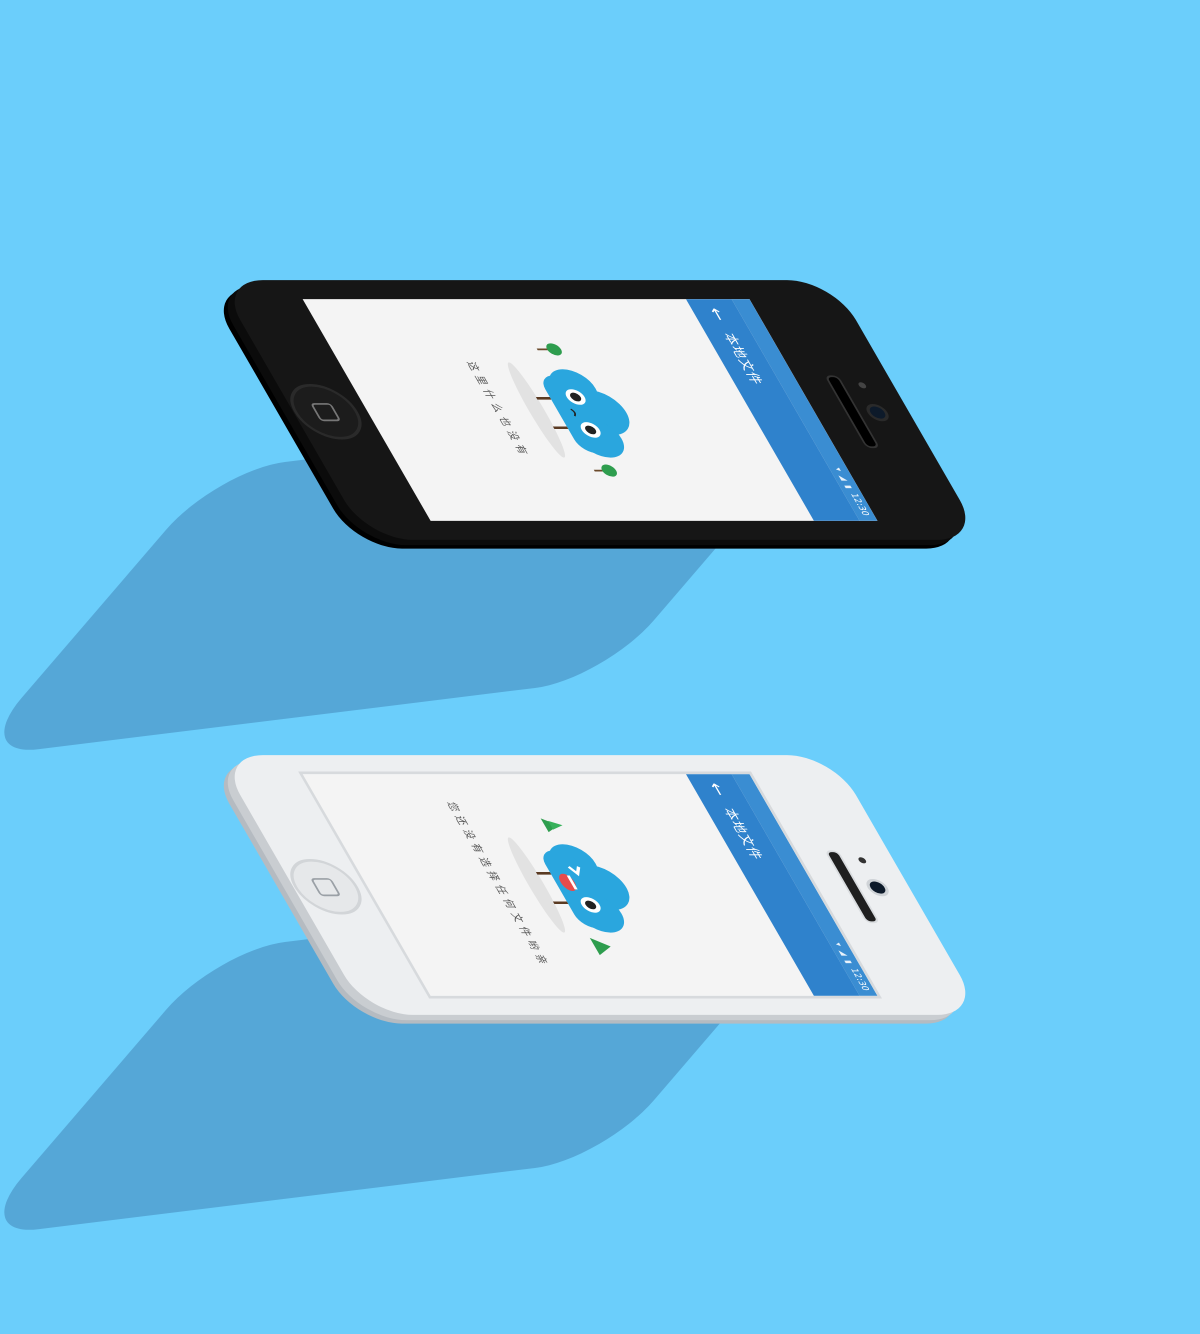 The width and height of the screenshot is (1200, 1334). What do you see at coordinates (600, 946) in the screenshot?
I see `pine-tree-right-icon` at bounding box center [600, 946].